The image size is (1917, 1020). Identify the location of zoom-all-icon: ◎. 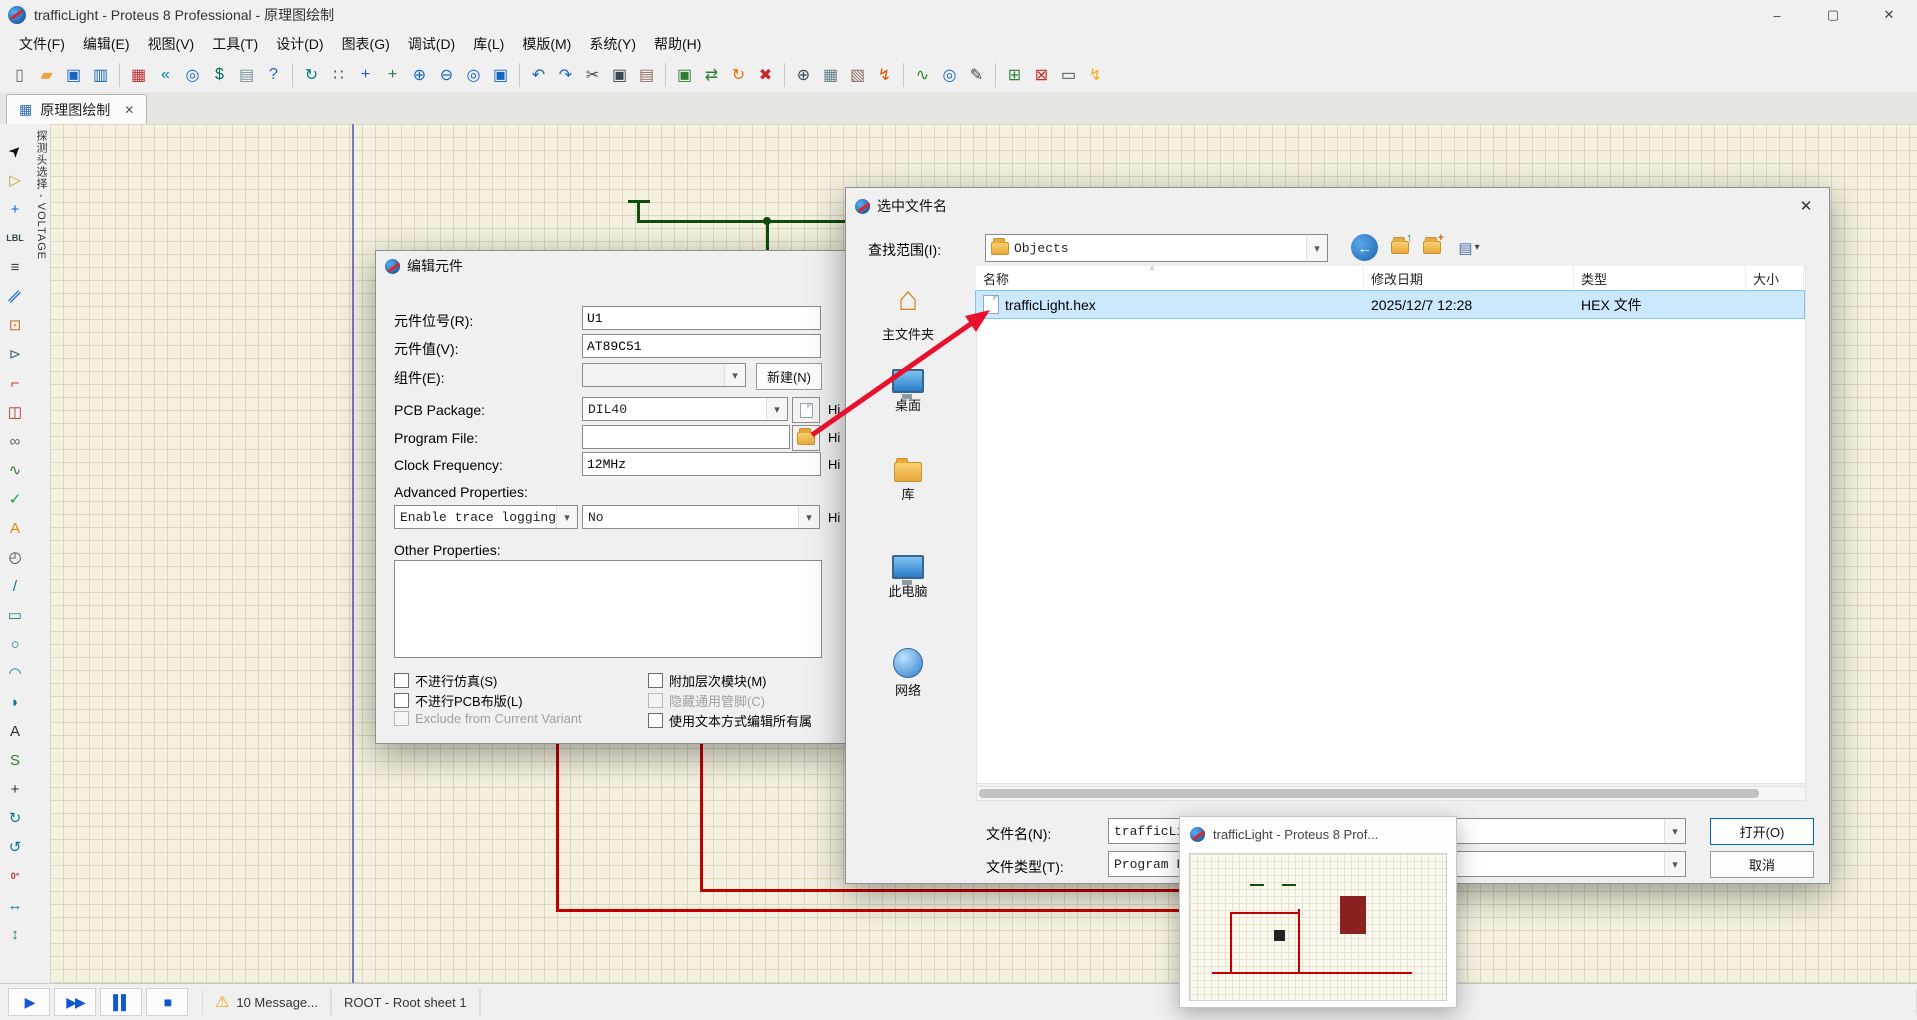
(473, 74).